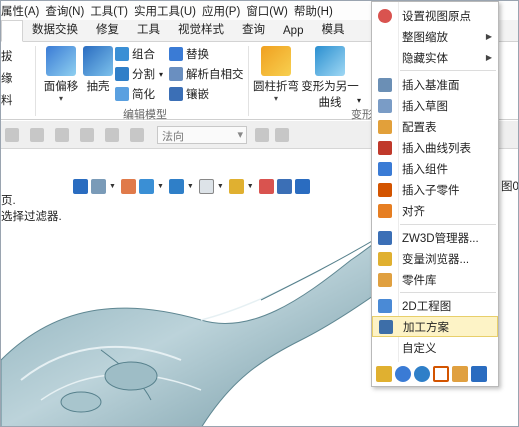 The width and height of the screenshot is (519, 427). I want to click on menu-window: 窗口(W), so click(270, 11).